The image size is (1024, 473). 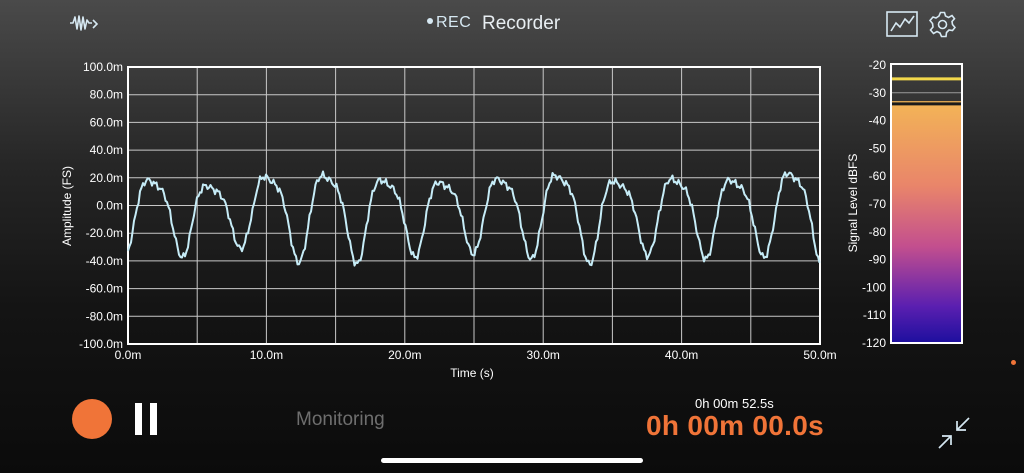 I want to click on x-tick-label: 20.0m, so click(x=404, y=355).